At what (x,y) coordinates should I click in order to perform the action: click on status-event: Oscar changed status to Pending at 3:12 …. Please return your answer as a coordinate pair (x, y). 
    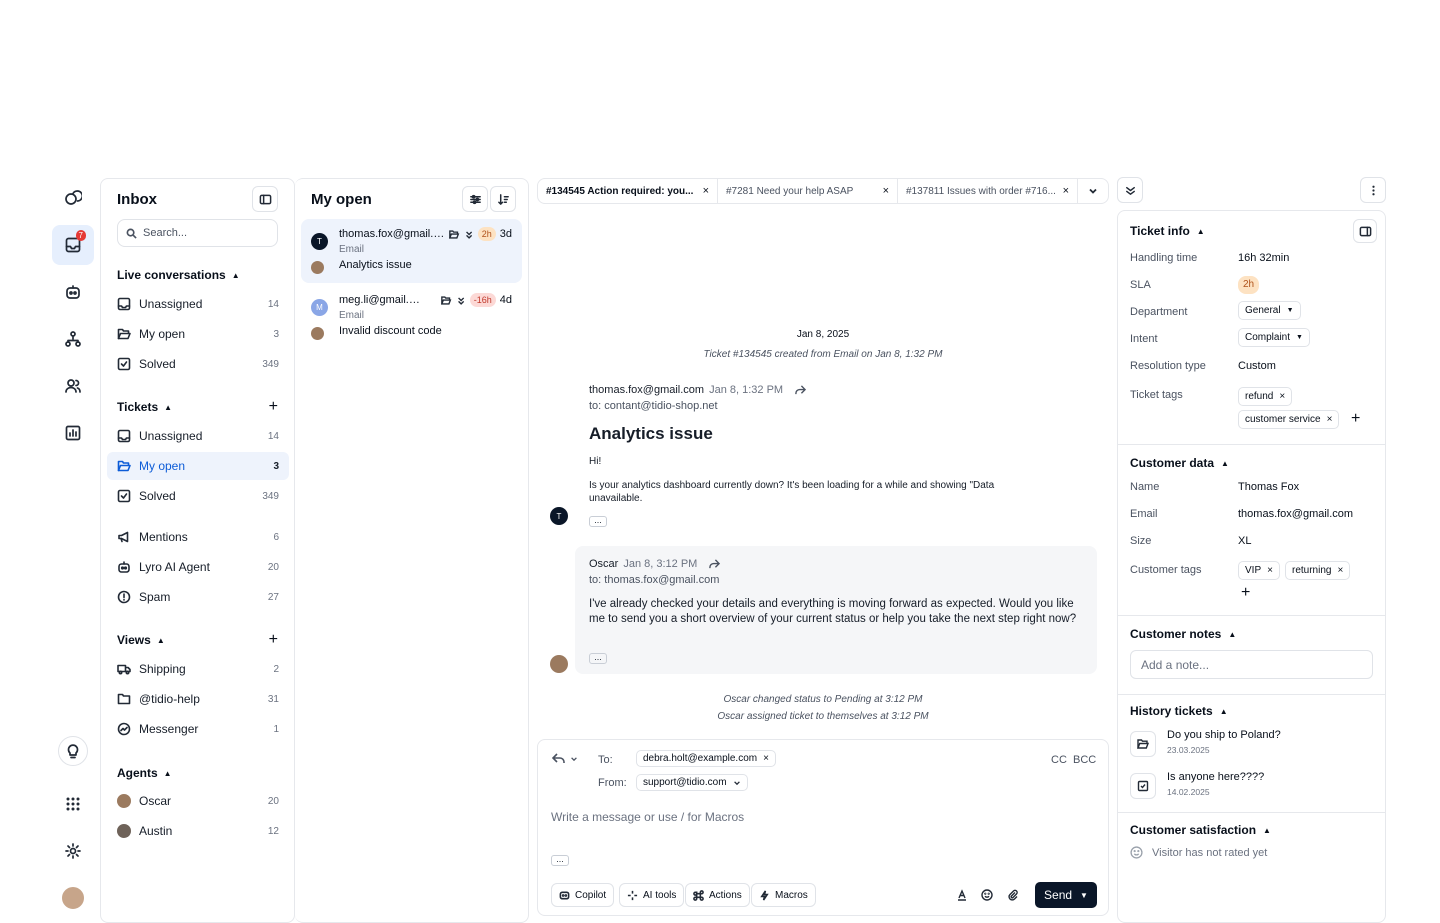
    Looking at the image, I should click on (823, 699).